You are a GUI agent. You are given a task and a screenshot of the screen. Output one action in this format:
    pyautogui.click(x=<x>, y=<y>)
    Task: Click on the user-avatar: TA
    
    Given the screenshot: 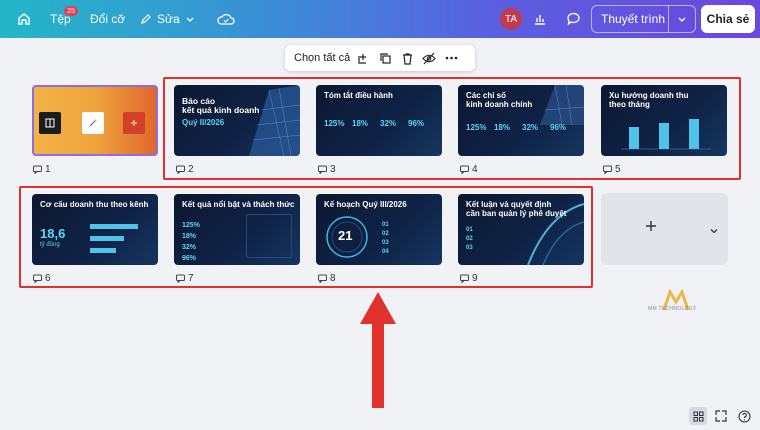 What is the action you would take?
    pyautogui.click(x=511, y=19)
    